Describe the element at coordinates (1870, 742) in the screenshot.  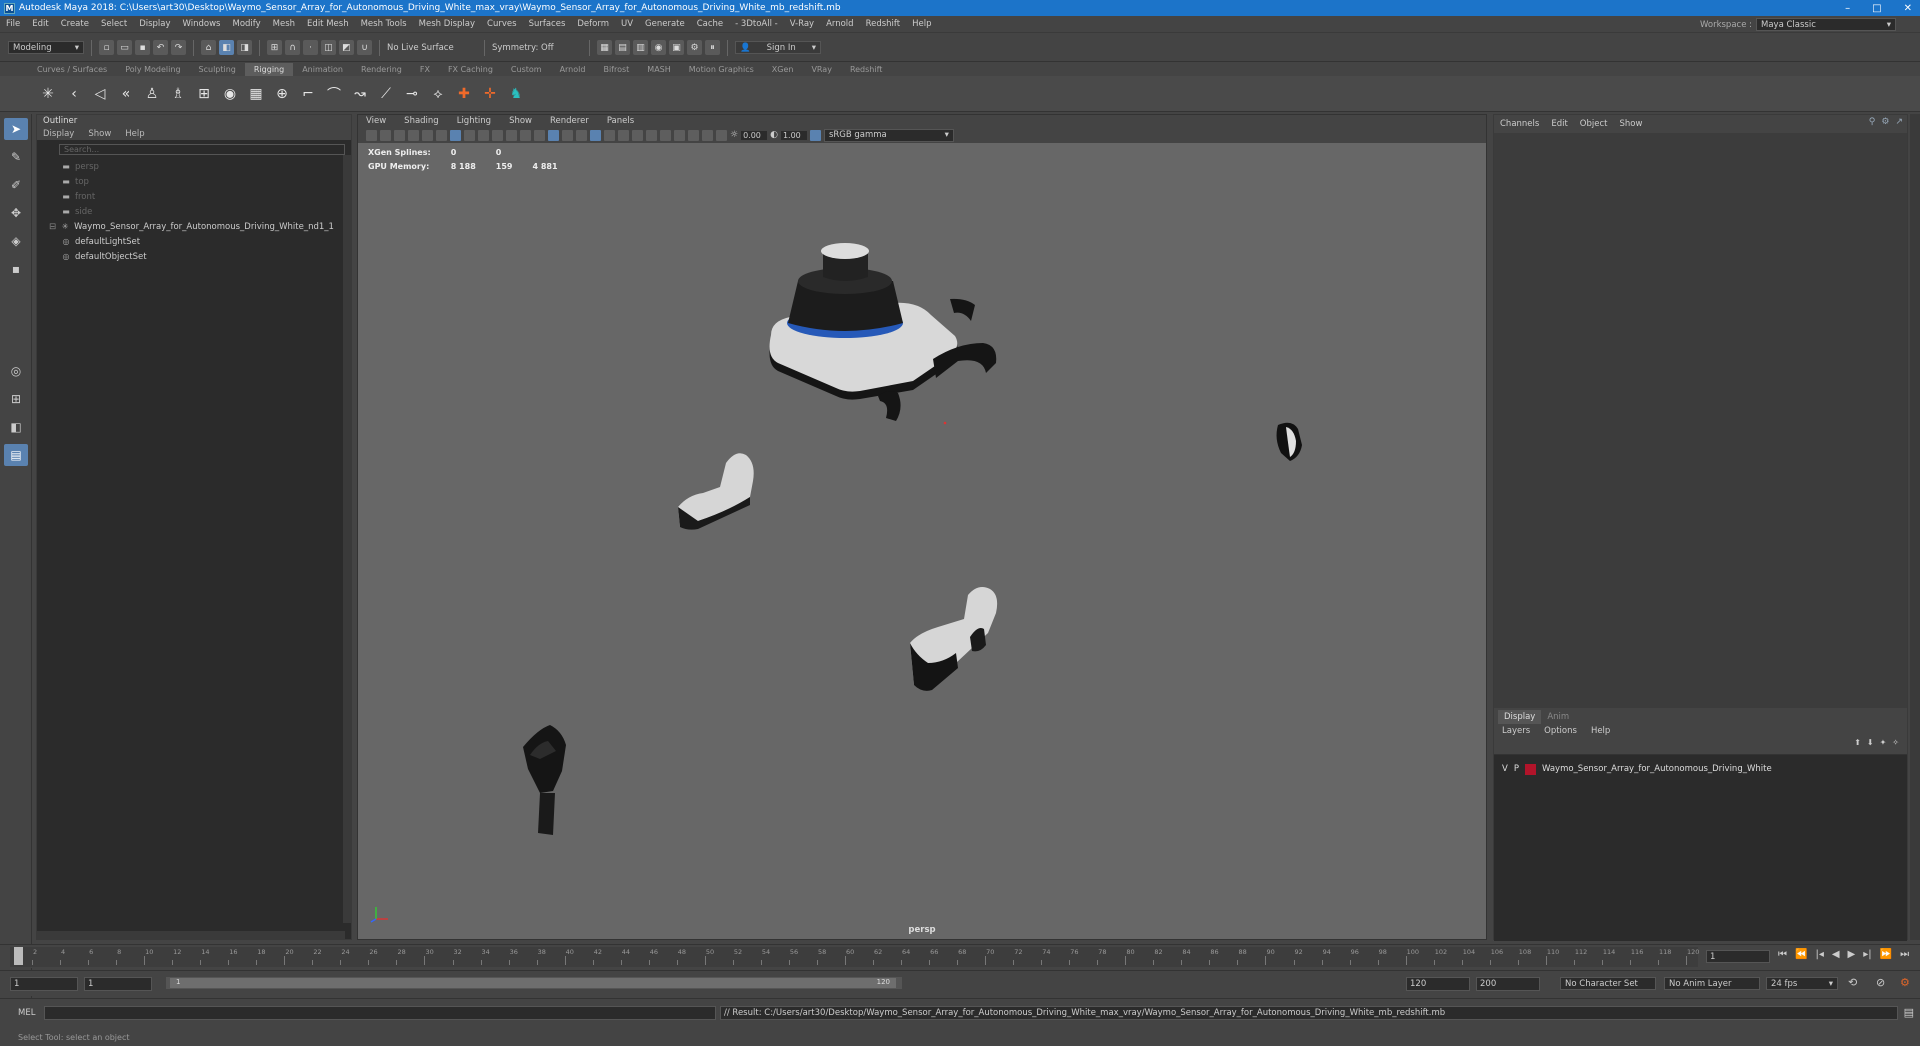
I see `move-layer-down-icon: ⬇` at that location.